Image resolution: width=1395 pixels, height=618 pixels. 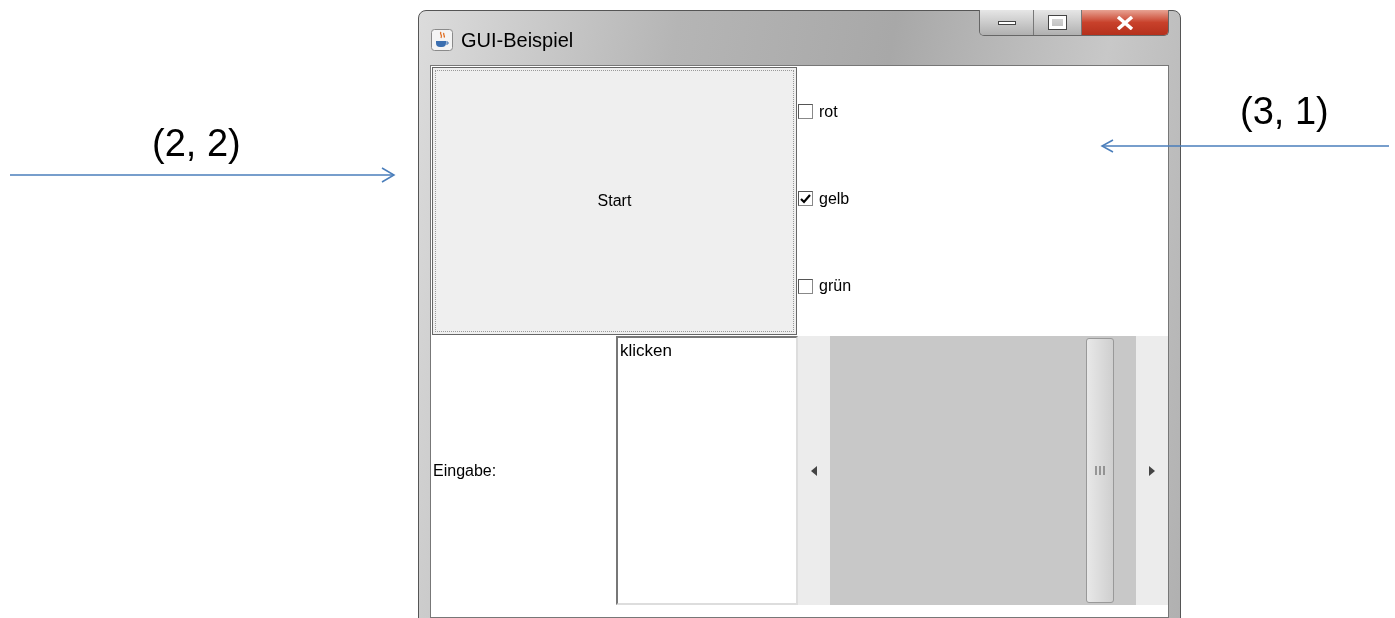 I want to click on text-area: klicken, so click(x=707, y=470).